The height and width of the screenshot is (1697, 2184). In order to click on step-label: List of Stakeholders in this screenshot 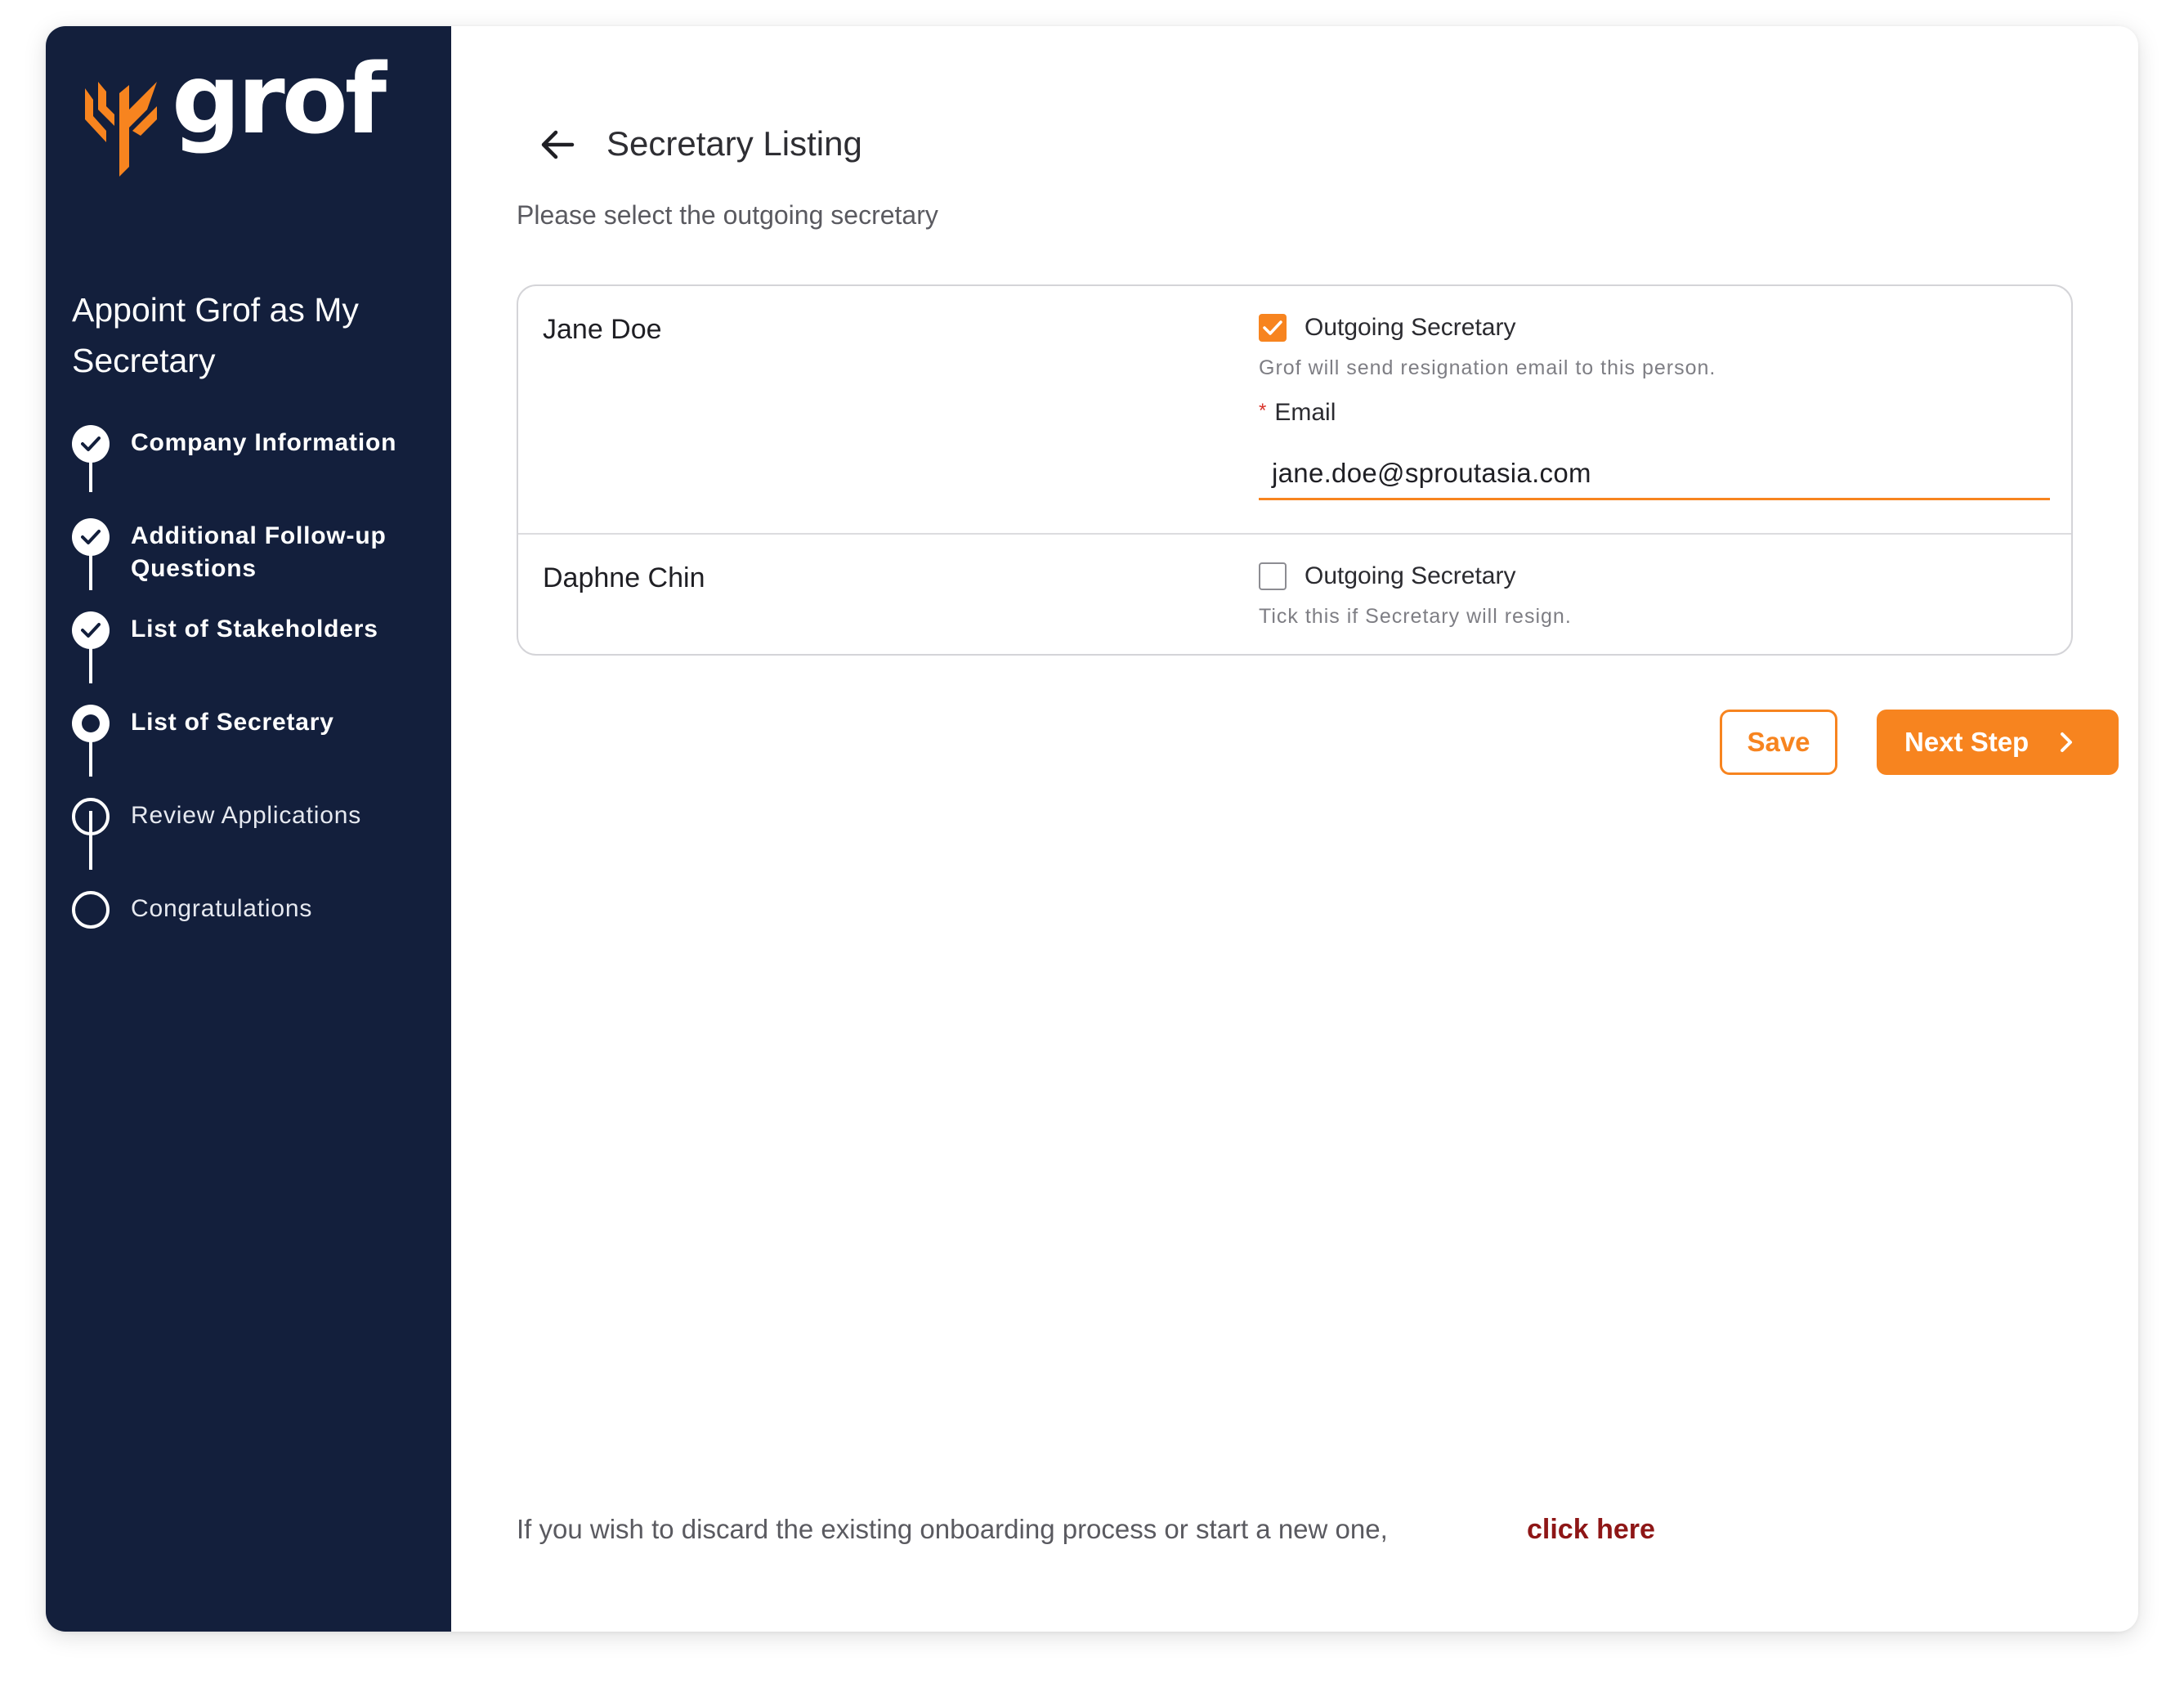, I will do `click(254, 629)`.